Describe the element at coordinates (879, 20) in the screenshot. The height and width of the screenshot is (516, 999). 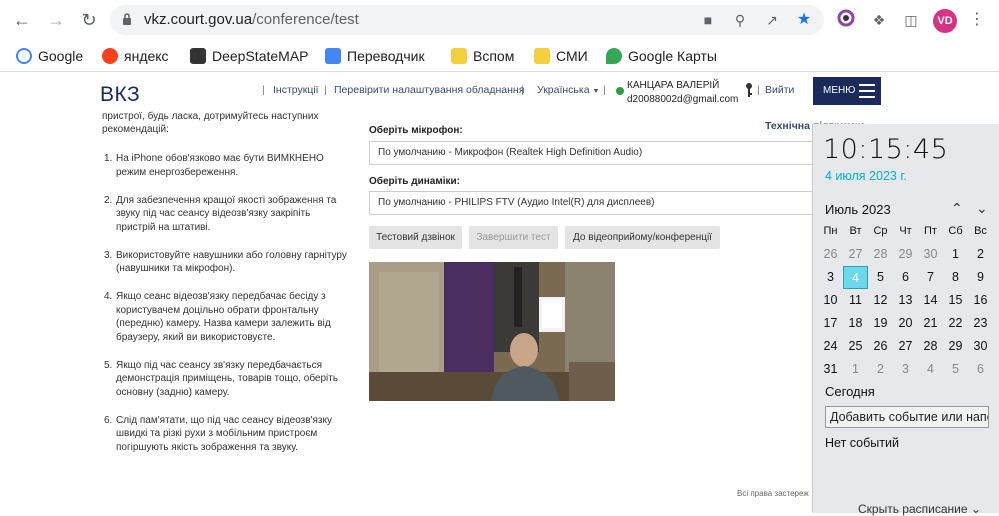
I see `extensions-puzzle-icon: ❖` at that location.